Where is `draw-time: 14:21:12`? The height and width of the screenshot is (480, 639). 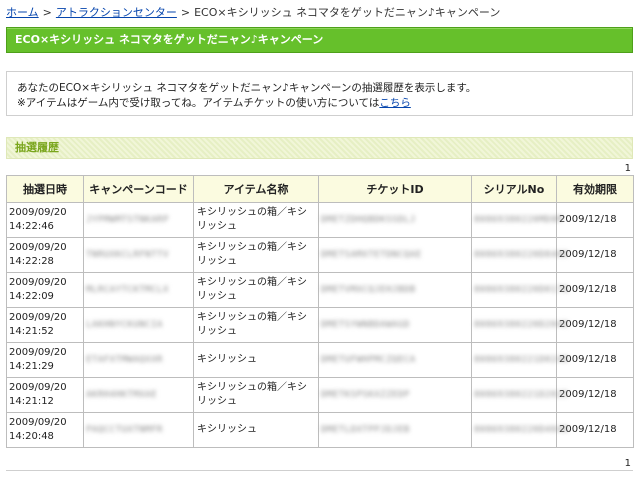
draw-time: 14:21:12 is located at coordinates (31, 401).